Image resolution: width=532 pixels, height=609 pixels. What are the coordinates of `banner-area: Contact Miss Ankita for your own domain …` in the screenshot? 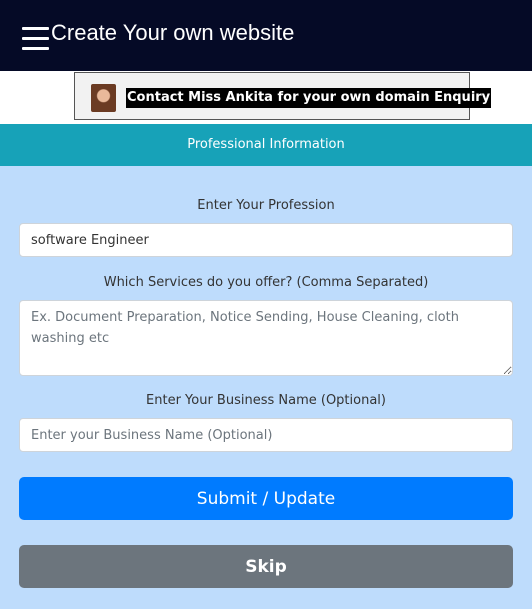 It's located at (266, 97).